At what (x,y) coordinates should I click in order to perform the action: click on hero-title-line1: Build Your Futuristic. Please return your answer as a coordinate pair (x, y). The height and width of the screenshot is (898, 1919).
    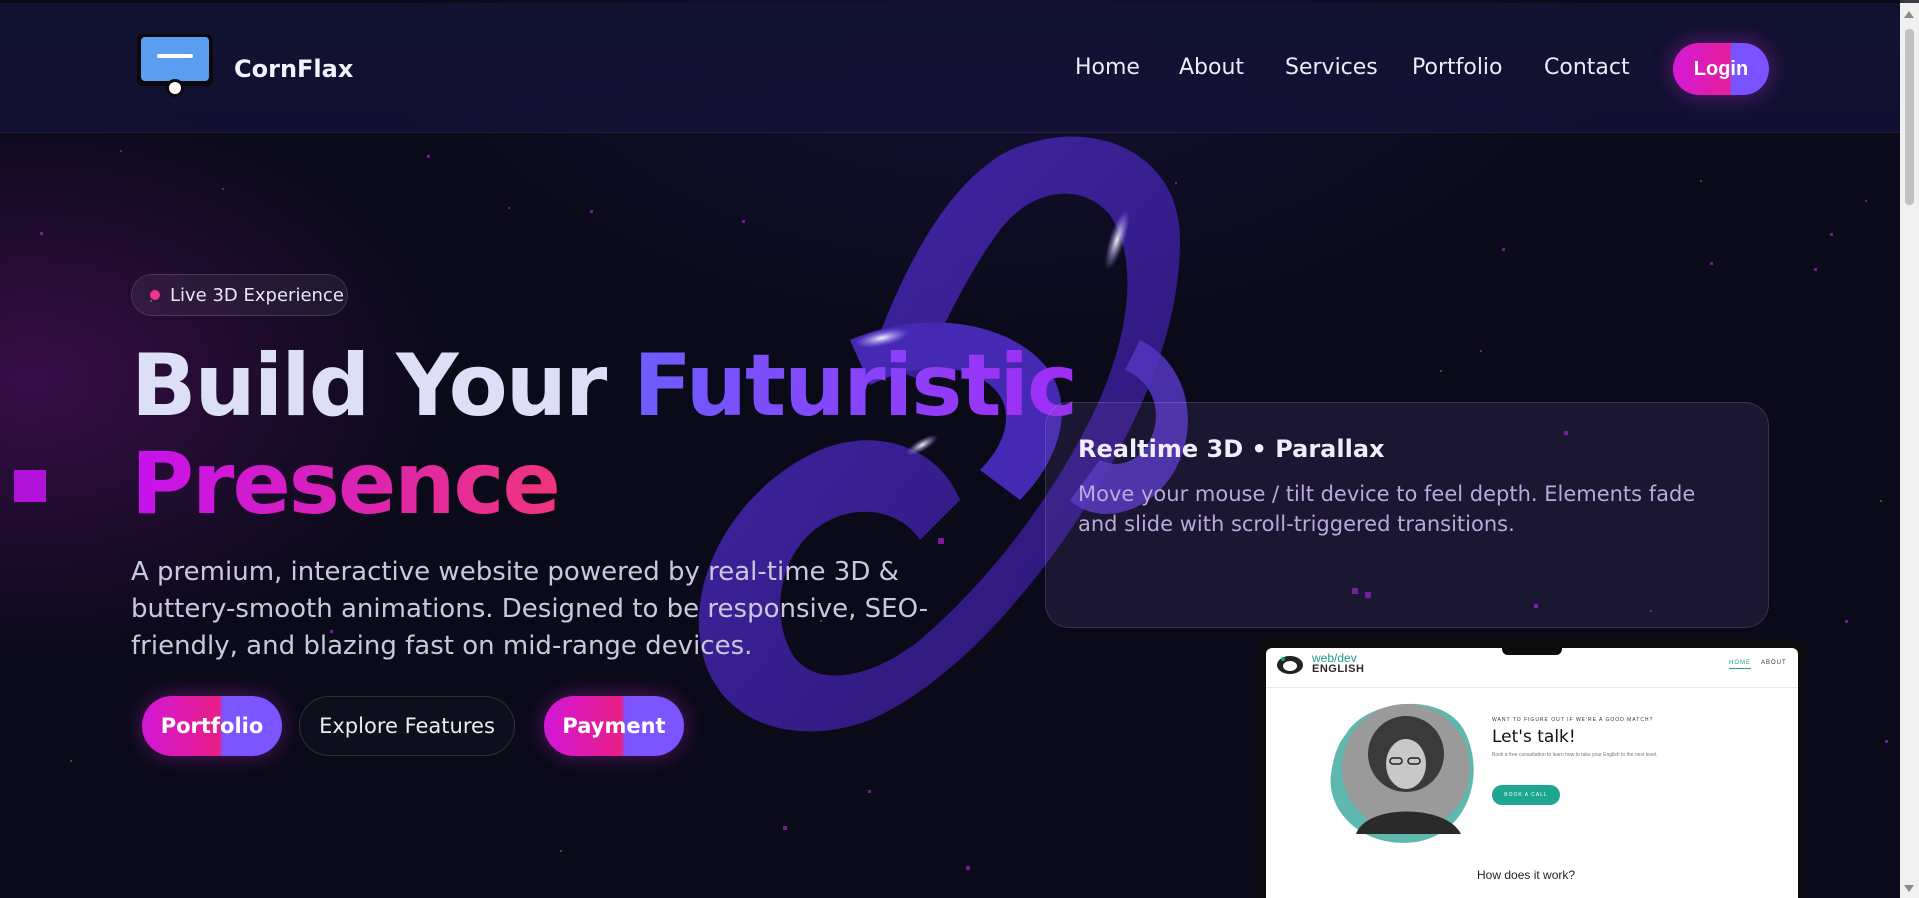
    Looking at the image, I should click on (604, 386).